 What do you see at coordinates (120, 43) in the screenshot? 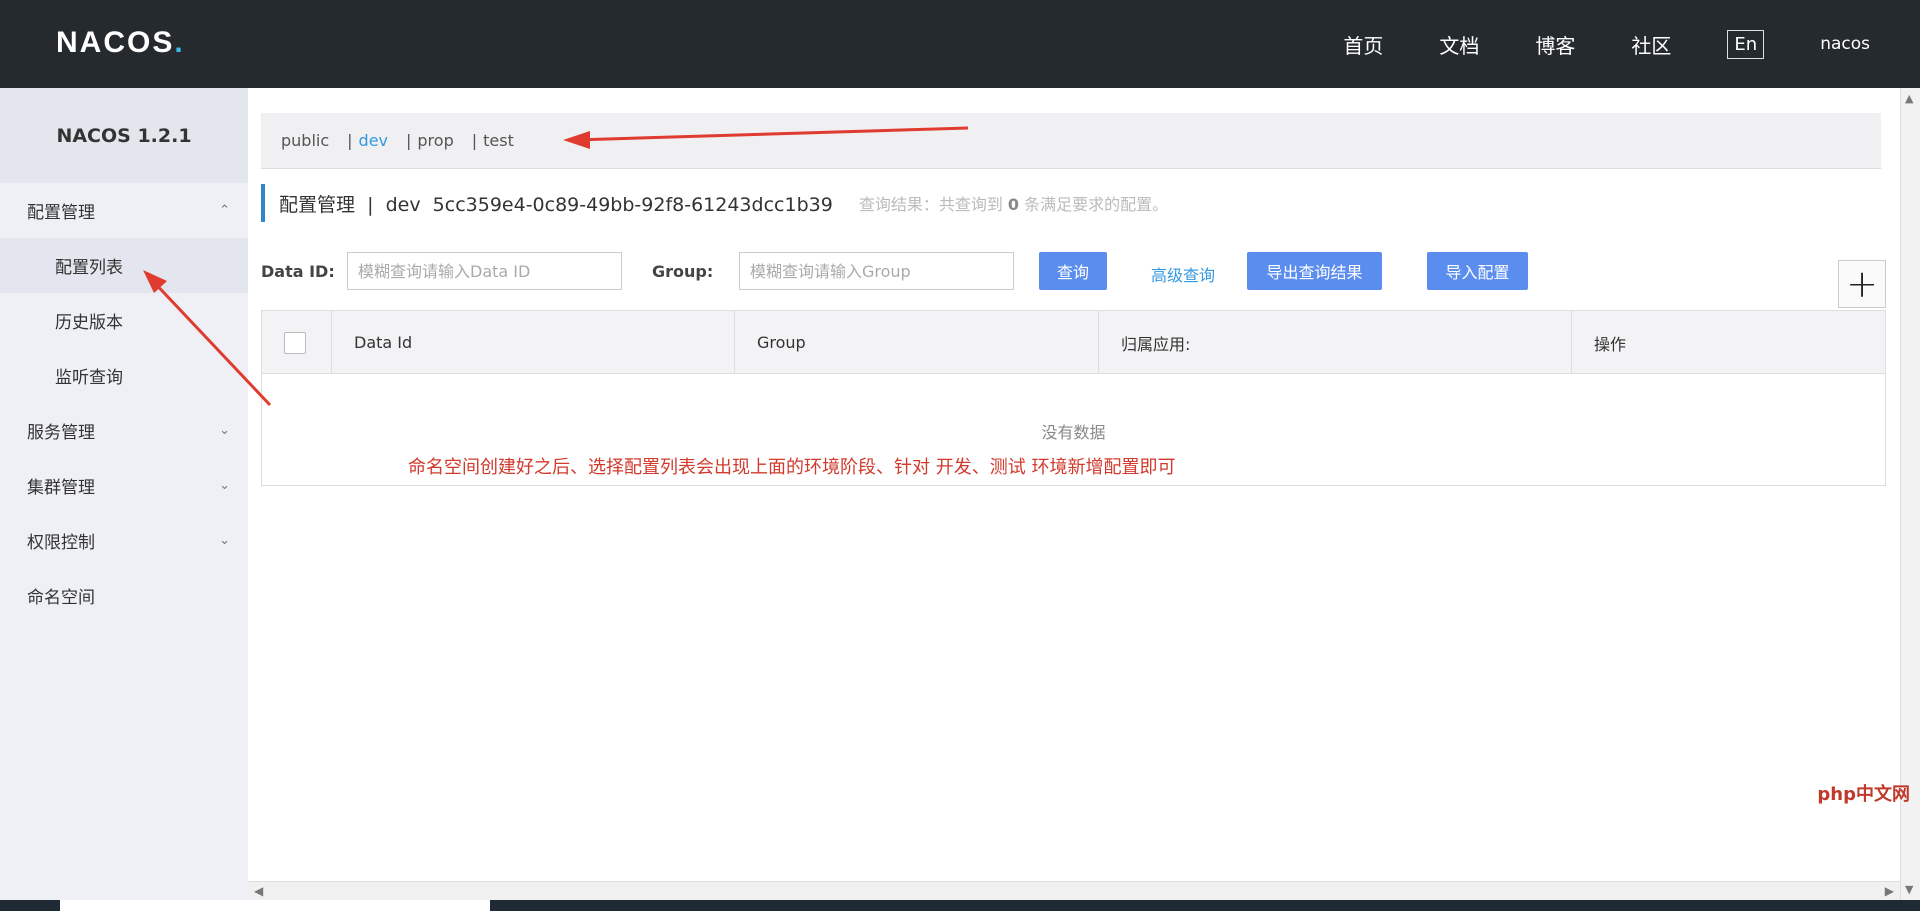
I see `nacos-logo: NACOS.` at bounding box center [120, 43].